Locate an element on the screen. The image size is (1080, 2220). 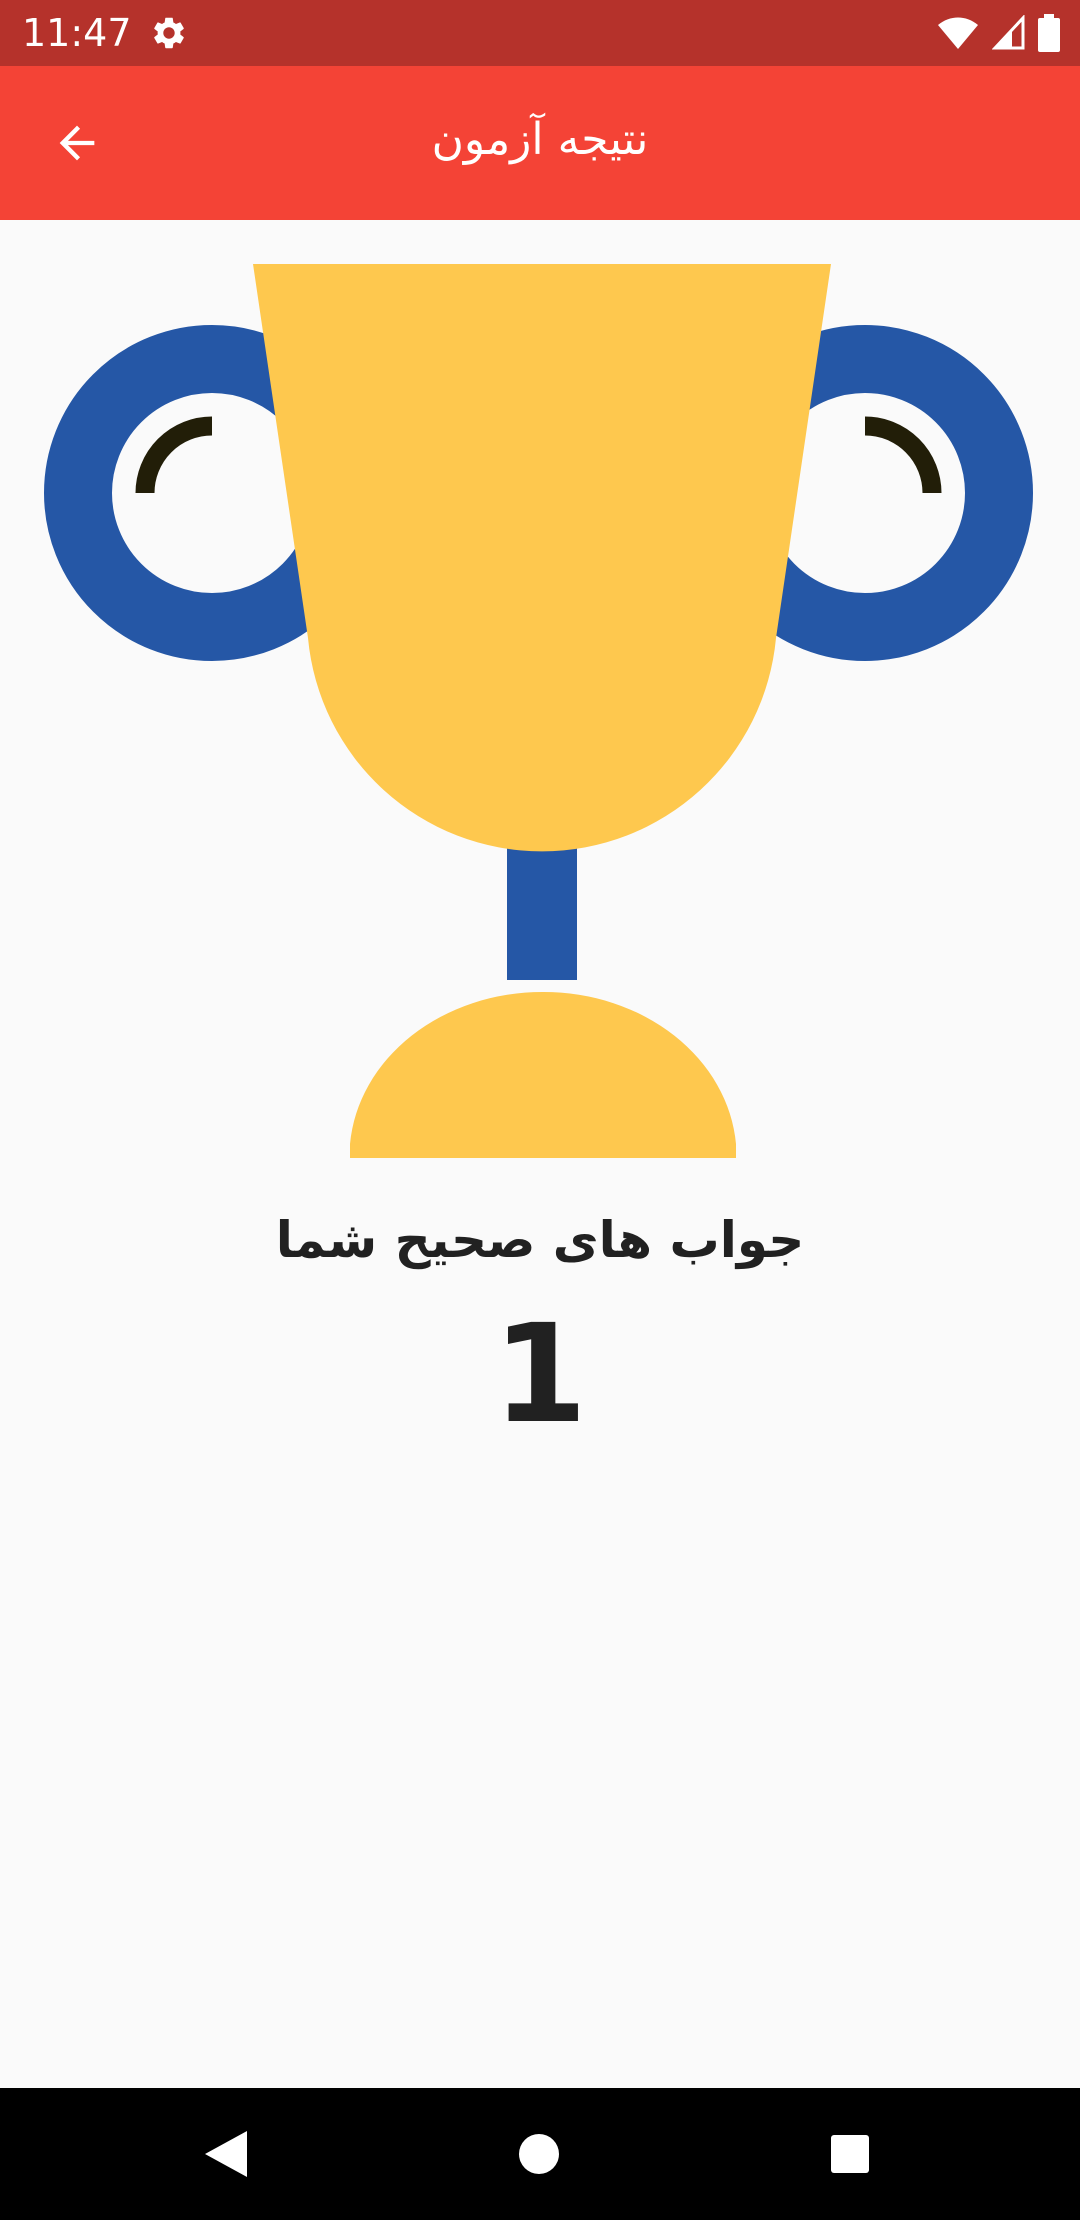
status-bar: 11:47 is located at coordinates (540, 33).